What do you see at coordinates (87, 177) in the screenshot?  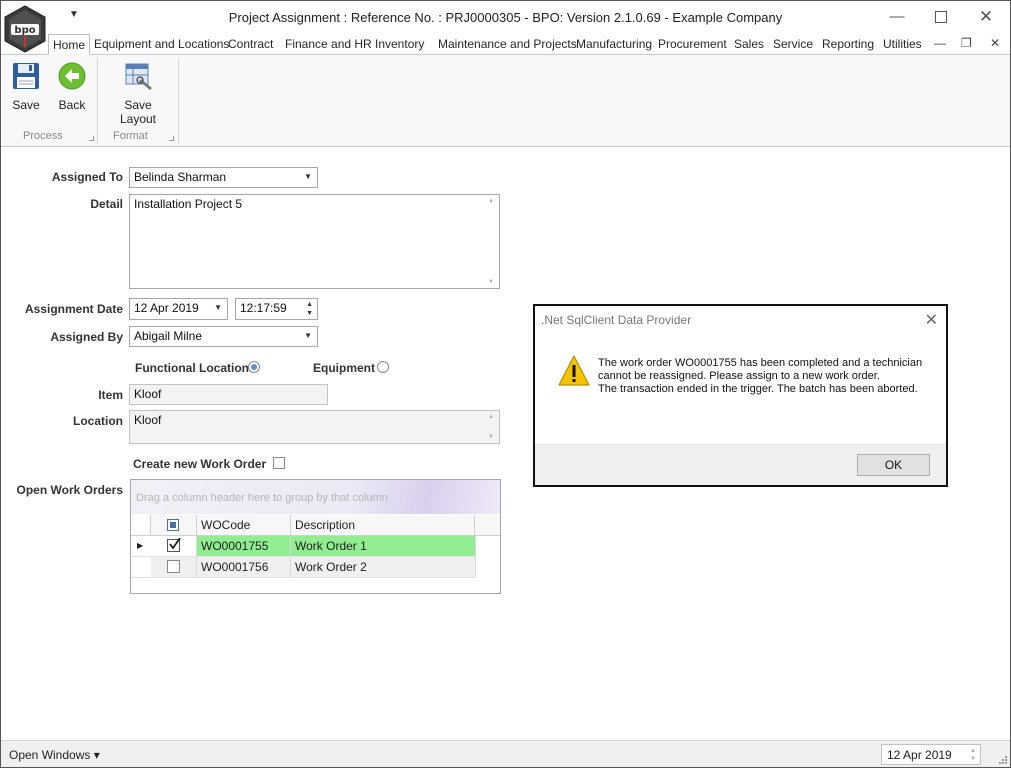 I see `assigned-to-label: Assigned To` at bounding box center [87, 177].